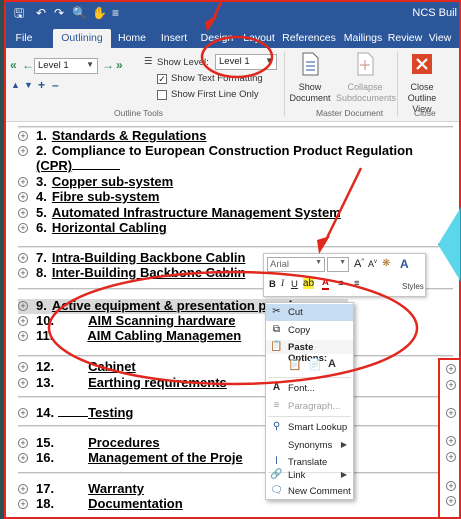 The height and width of the screenshot is (519, 461). What do you see at coordinates (59, 13) in the screenshot?
I see `redo-icon: ↷` at bounding box center [59, 13].